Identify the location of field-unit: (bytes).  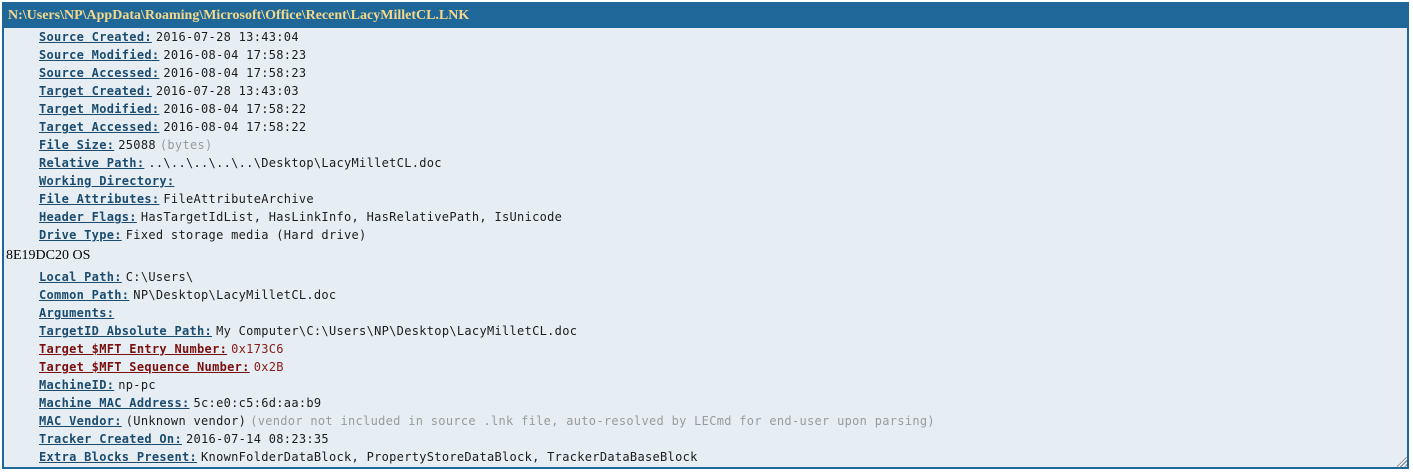
(186, 145).